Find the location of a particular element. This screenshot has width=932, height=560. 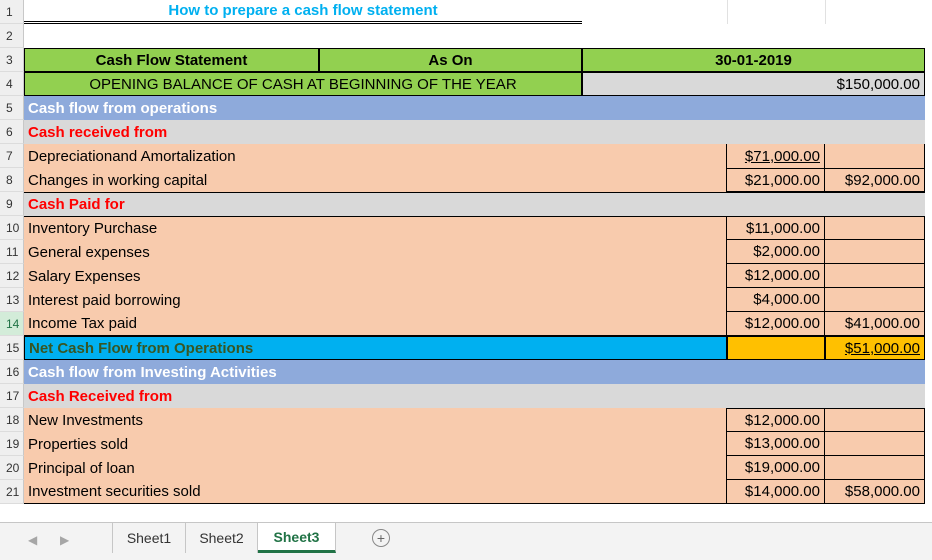

line-item-total: $41,000.00 is located at coordinates (875, 324).